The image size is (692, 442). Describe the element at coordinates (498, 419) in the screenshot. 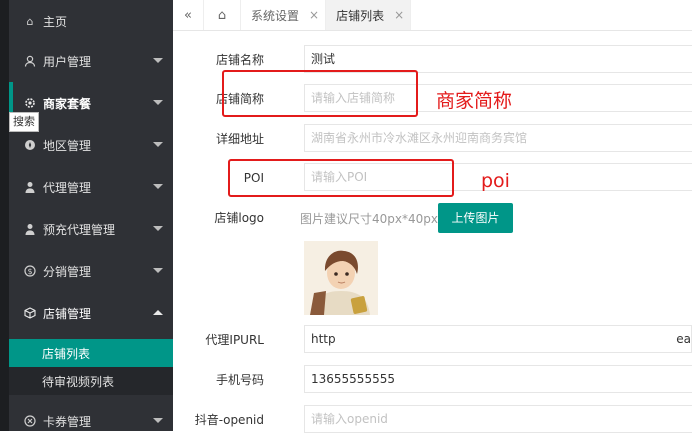

I see `douyin-openid-input: 请输入openid` at that location.